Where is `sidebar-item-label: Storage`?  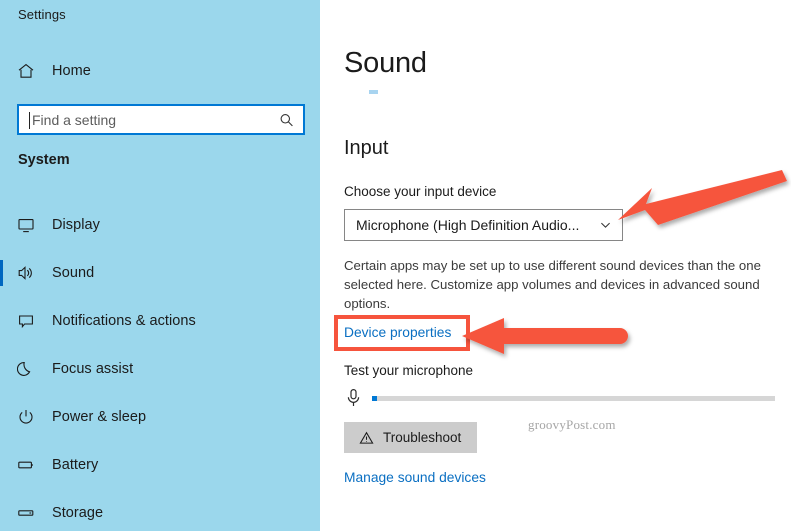 sidebar-item-label: Storage is located at coordinates (78, 513).